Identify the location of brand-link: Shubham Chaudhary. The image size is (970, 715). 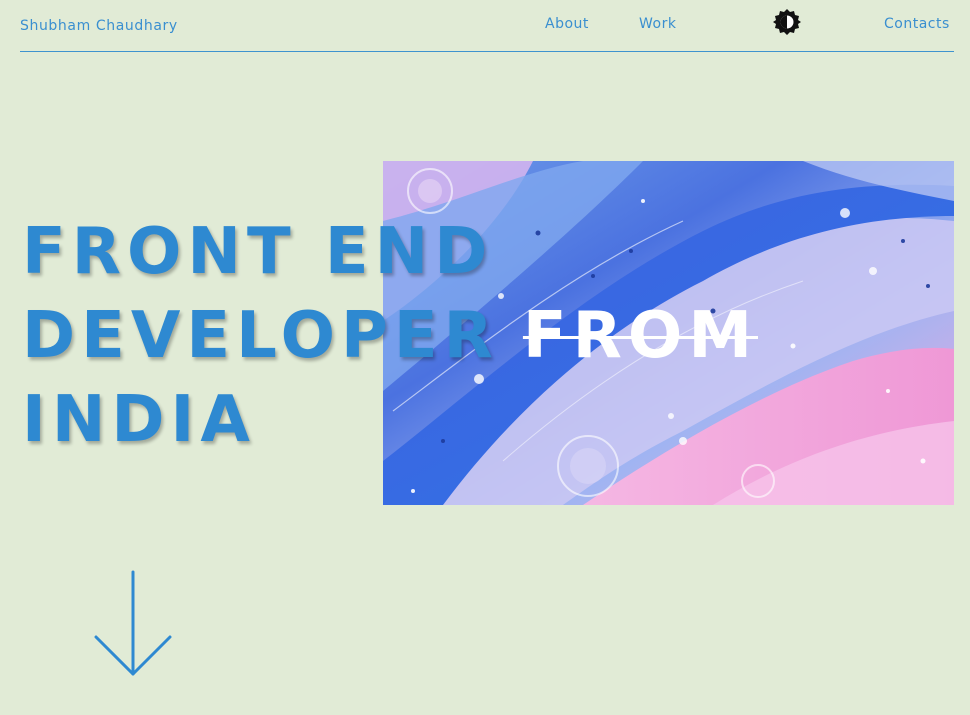
(99, 26).